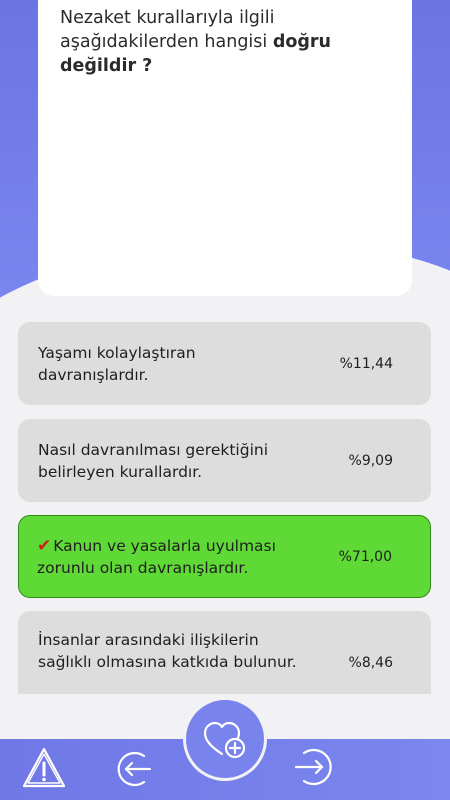 Image resolution: width=450 pixels, height=800 pixels. I want to click on answer-percent: %71,00, so click(365, 556).